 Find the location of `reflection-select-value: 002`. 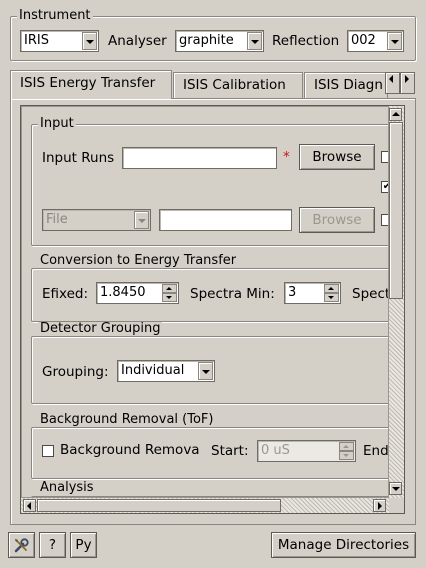

reflection-select-value: 002 is located at coordinates (363, 40).